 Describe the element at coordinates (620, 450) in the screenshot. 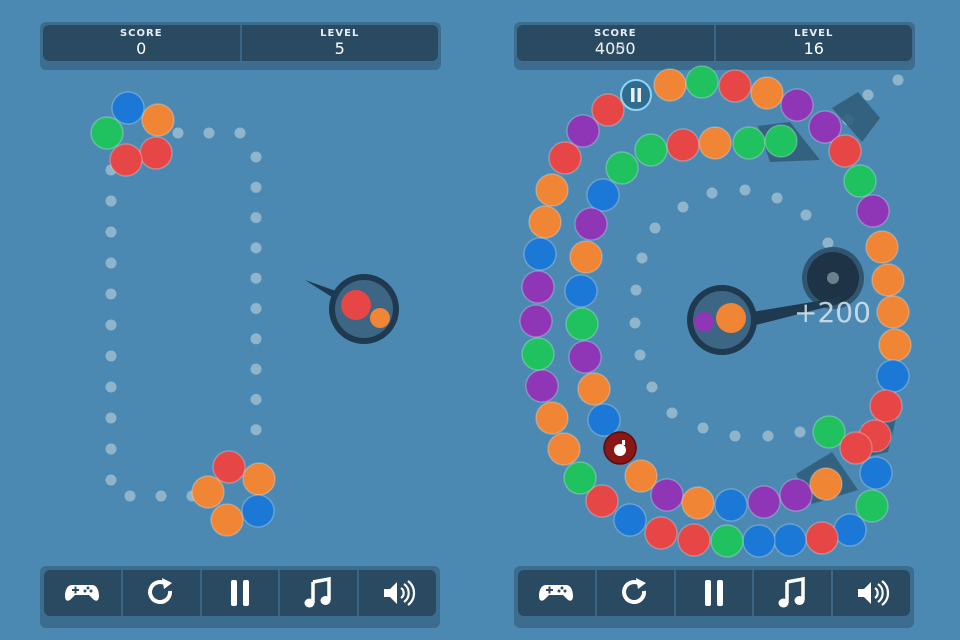

I see `bomb-icon` at that location.